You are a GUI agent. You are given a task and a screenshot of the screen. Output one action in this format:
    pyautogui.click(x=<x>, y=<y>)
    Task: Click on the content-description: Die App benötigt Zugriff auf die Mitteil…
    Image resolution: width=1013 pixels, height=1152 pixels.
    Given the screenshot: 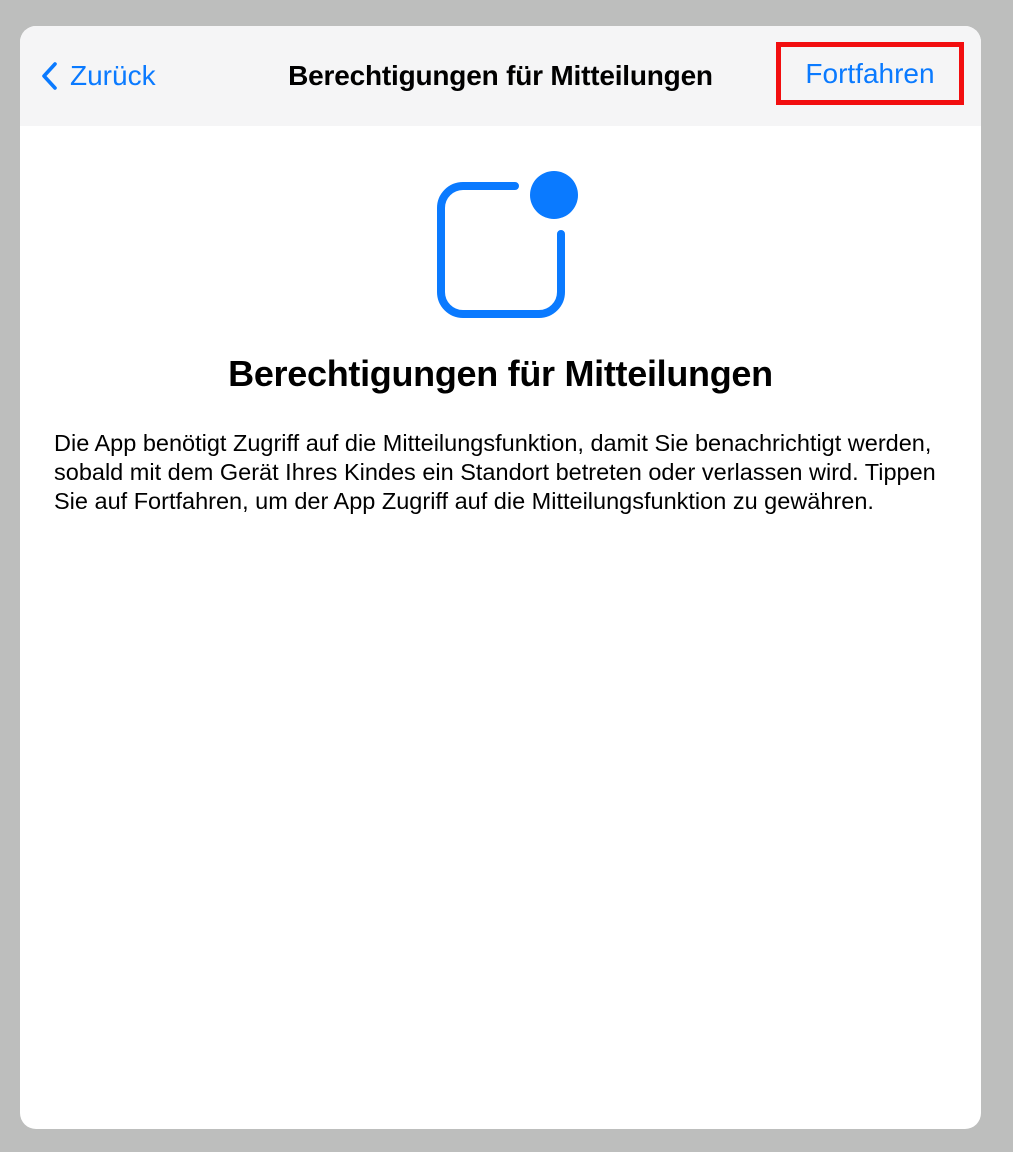 What is the action you would take?
    pyautogui.click(x=495, y=472)
    